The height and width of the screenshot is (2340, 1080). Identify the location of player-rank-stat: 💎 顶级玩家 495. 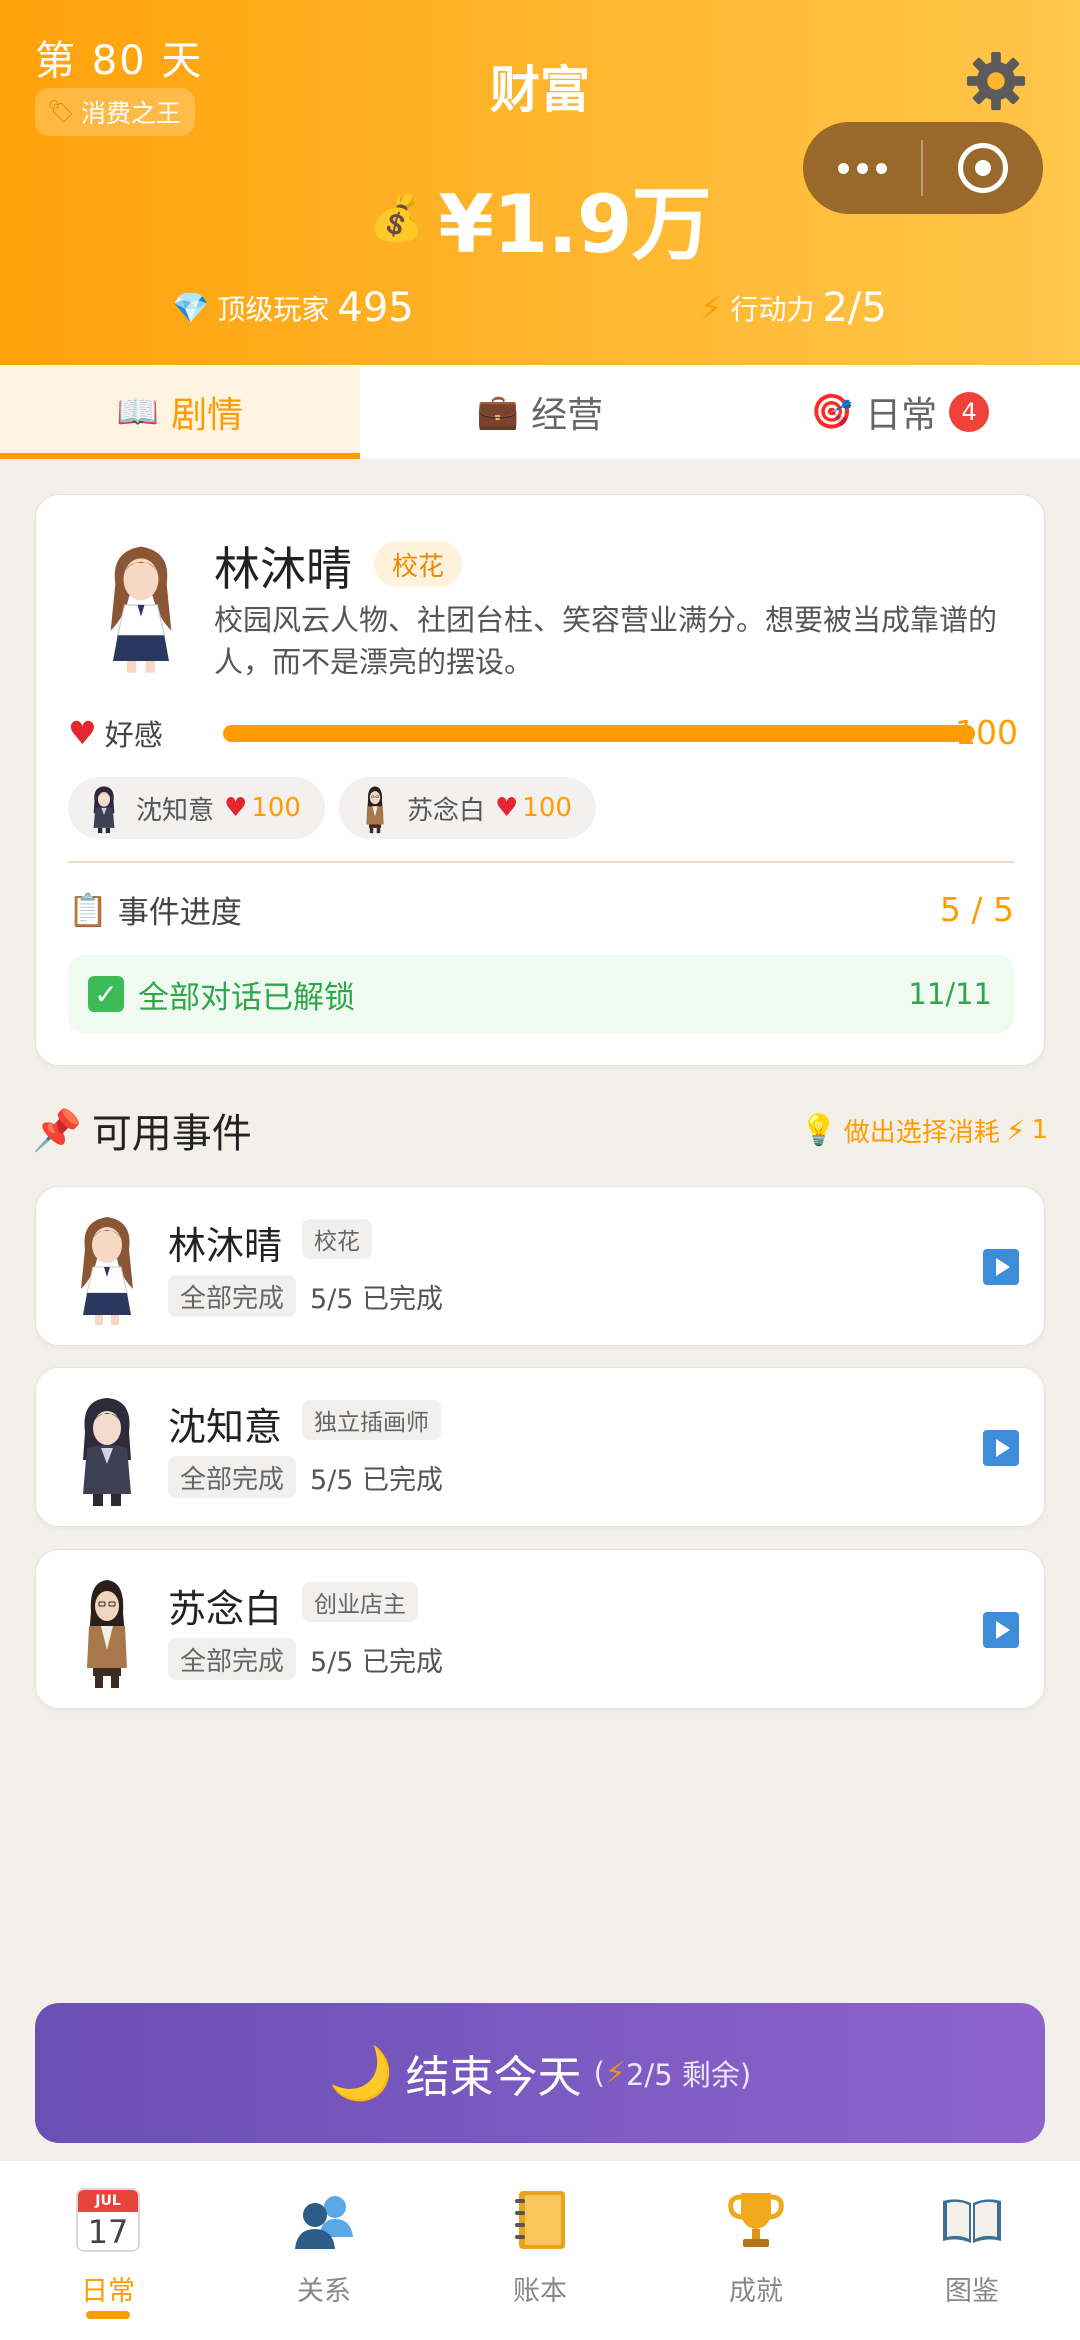
(293, 308).